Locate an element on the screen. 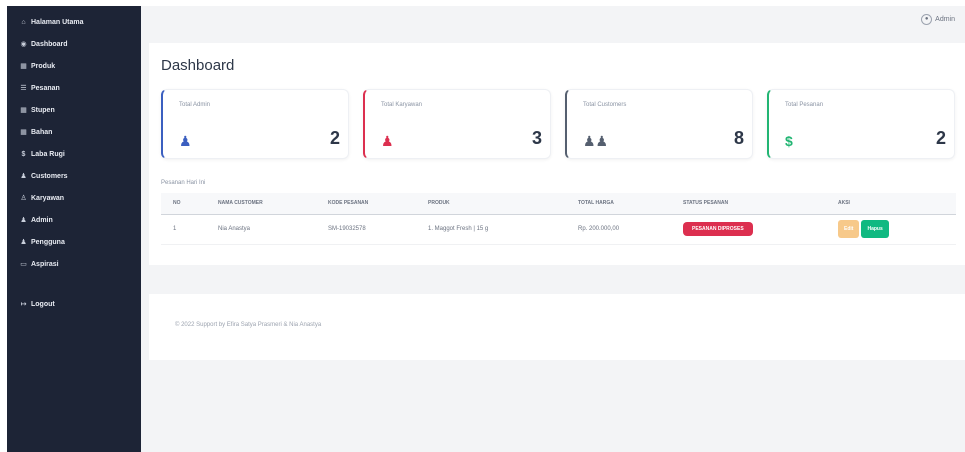 This screenshot has height=452, width=965. sidebar-item-label: Aspirasi is located at coordinates (45, 264).